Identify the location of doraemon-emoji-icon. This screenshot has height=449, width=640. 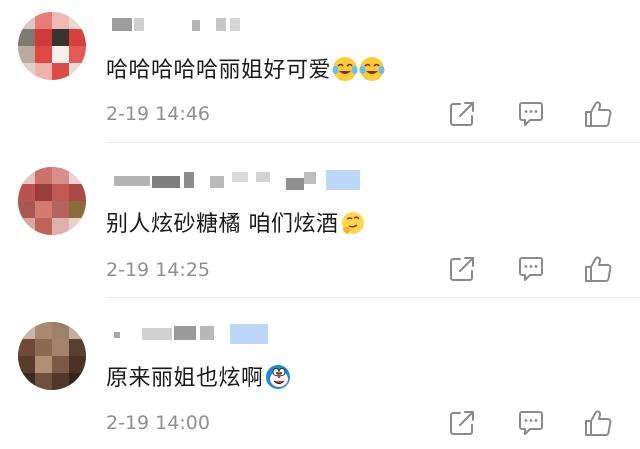
(278, 377).